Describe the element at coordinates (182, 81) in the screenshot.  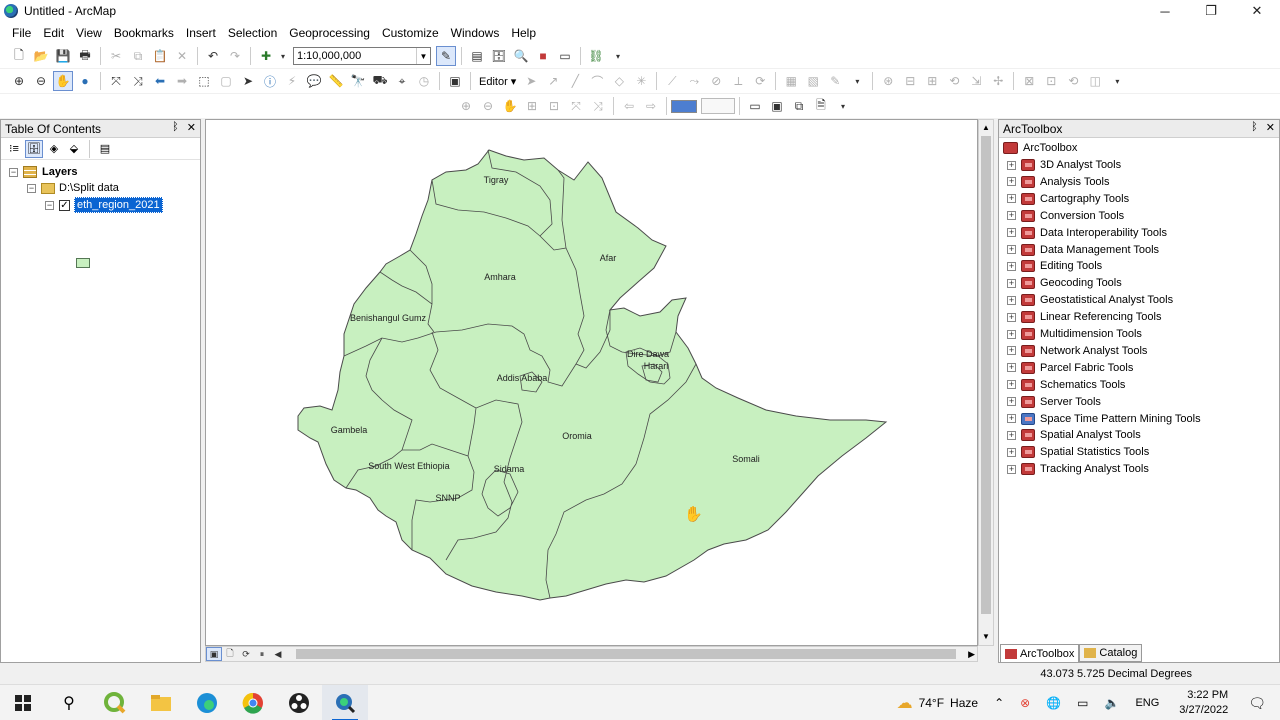
I see `forward-extent-icon: ➡` at that location.